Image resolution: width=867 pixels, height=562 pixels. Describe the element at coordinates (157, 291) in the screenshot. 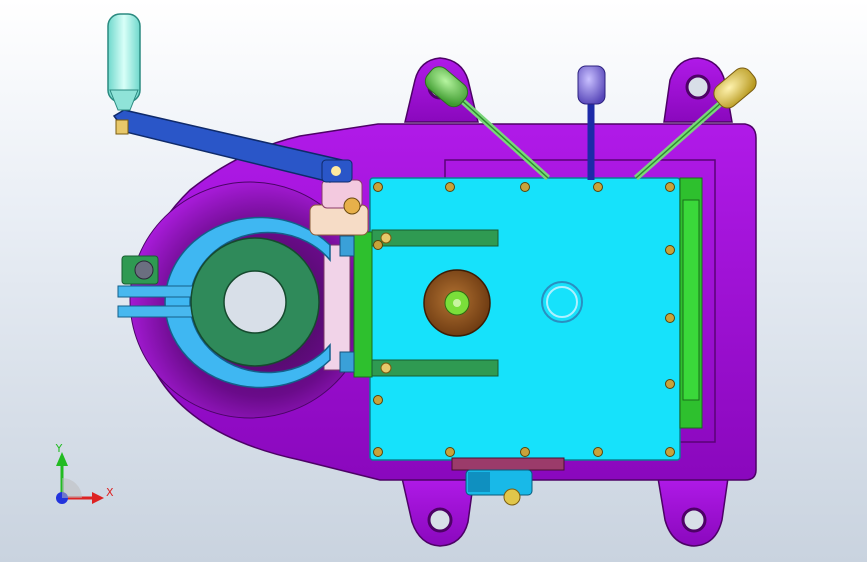

I see `clamp-lug-upper` at that location.